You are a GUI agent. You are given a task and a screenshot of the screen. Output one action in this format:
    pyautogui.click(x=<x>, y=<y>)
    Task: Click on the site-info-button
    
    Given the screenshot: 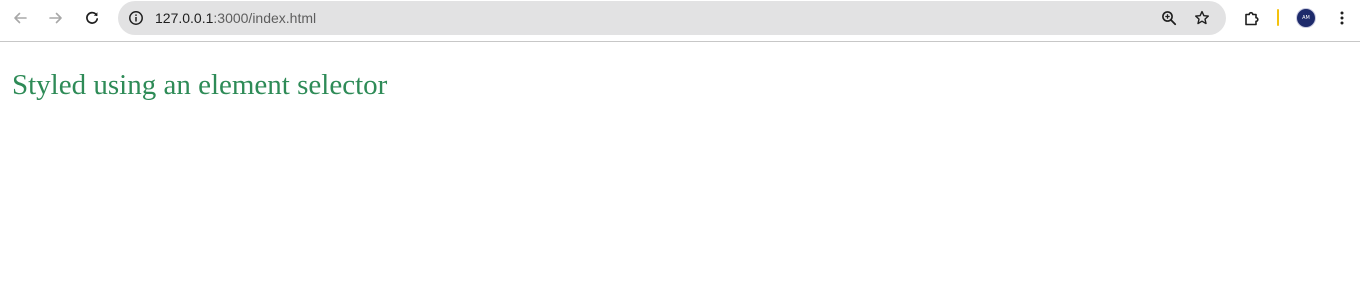 What is the action you would take?
    pyautogui.click(x=136, y=18)
    